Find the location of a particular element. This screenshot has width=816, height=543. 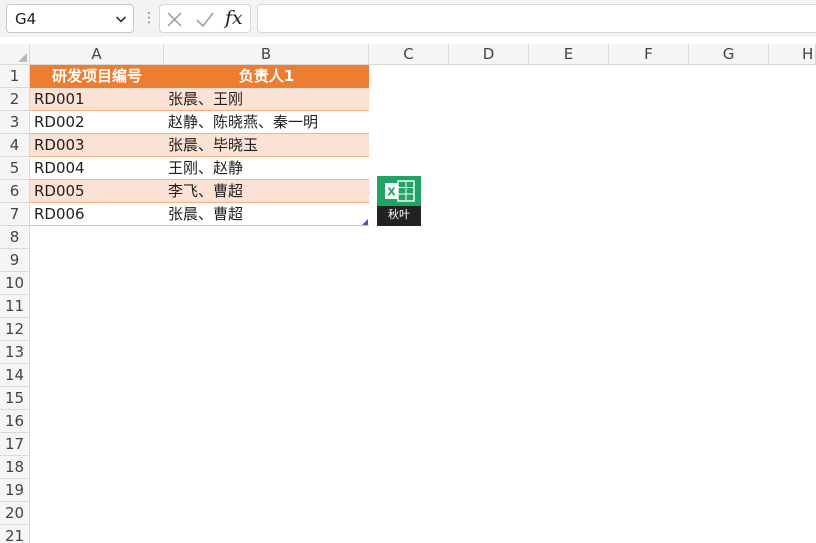

name-box: G4 is located at coordinates (70, 18).